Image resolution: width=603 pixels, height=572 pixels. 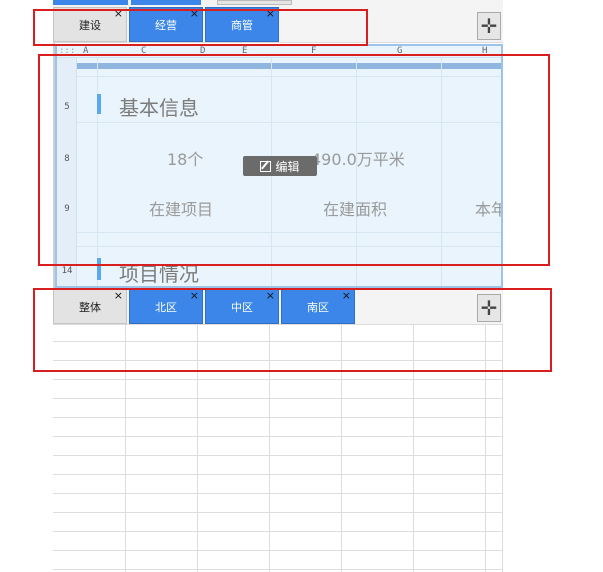 What do you see at coordinates (67, 271) in the screenshot?
I see `row-label: 14` at bounding box center [67, 271].